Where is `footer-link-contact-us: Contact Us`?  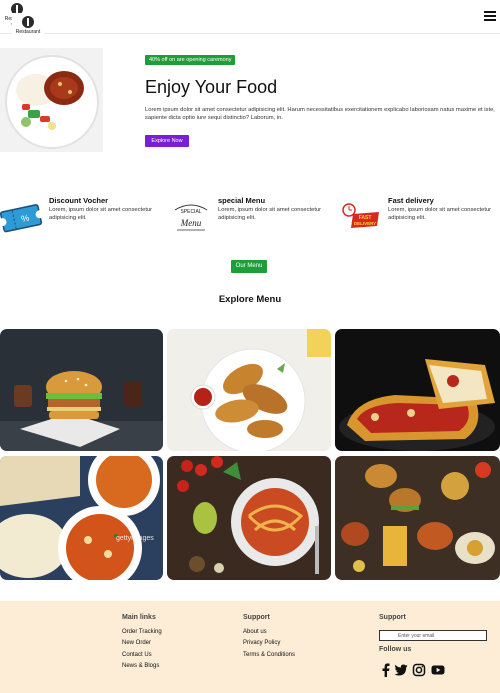 footer-link-contact-us: Contact Us is located at coordinates (137, 655).